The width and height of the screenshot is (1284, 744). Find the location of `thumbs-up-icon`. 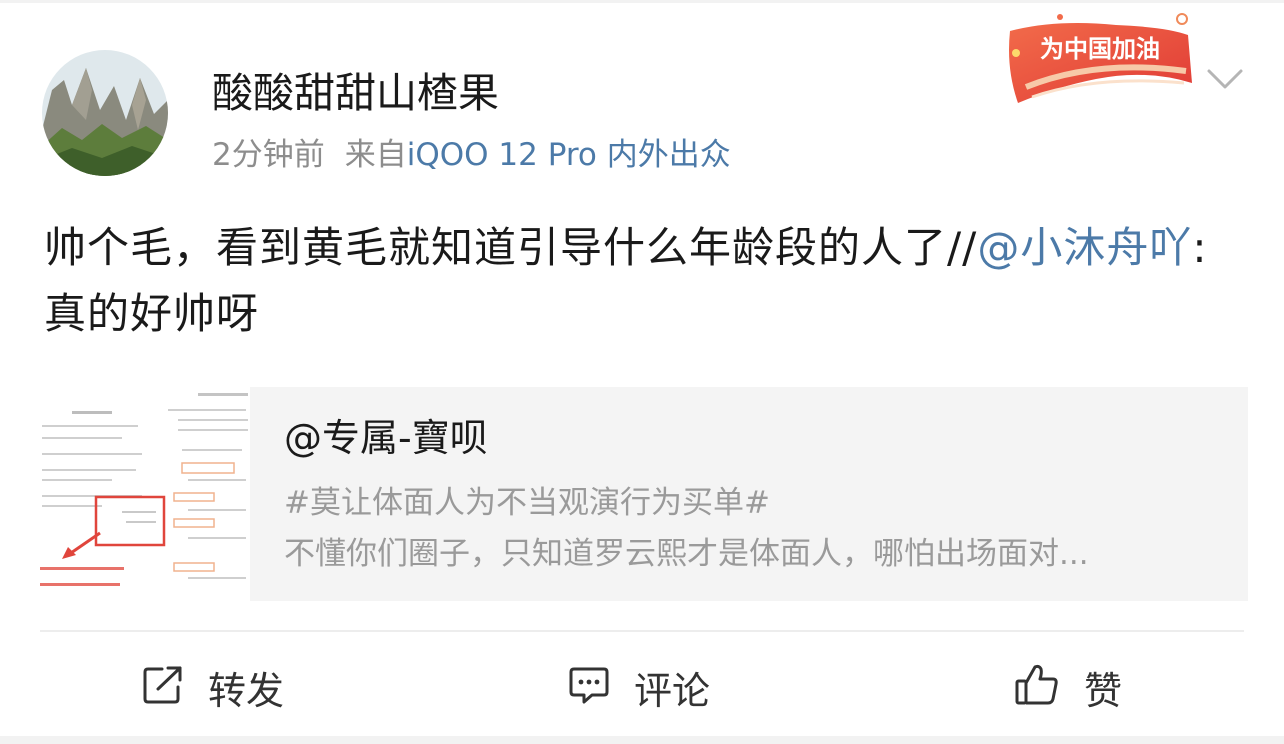

thumbs-up-icon is located at coordinates (1037, 687).